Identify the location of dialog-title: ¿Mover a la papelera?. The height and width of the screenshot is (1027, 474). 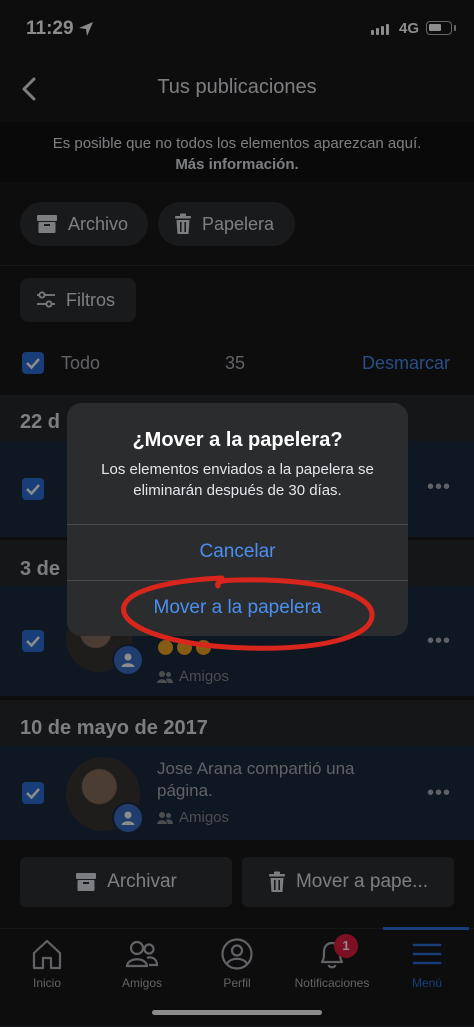
(237, 440).